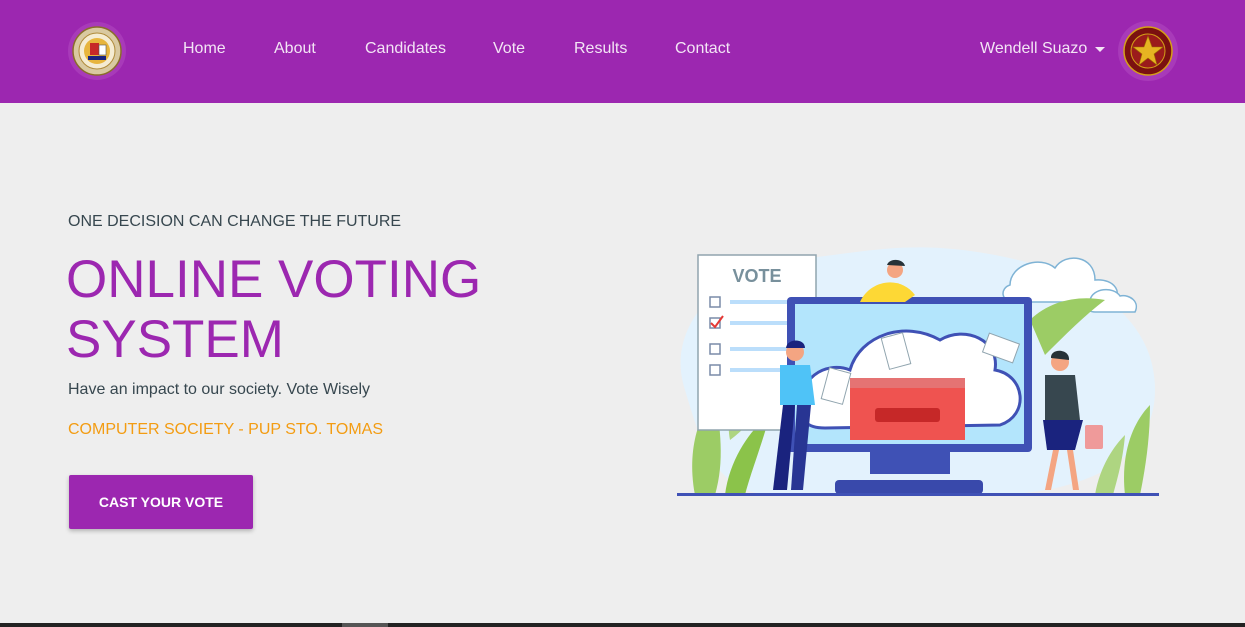 This screenshot has width=1245, height=627. I want to click on page-title: ONLINE VOTING SYSTEM, so click(326, 310).